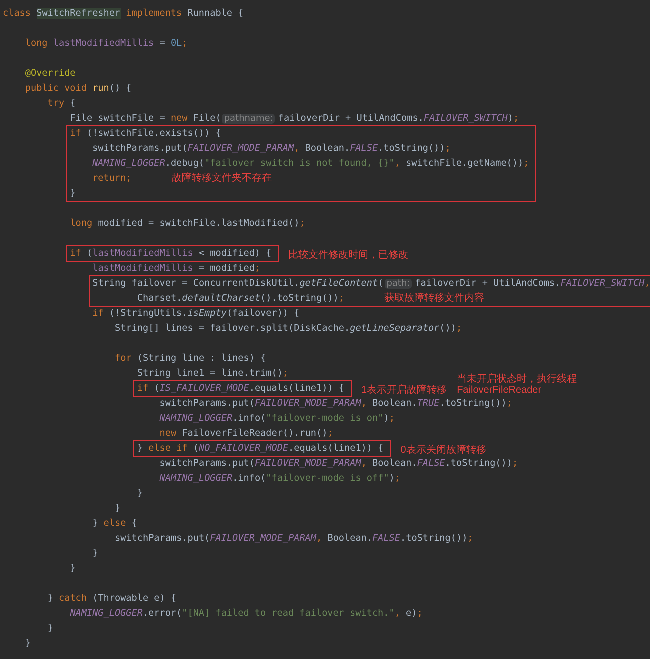  What do you see at coordinates (443, 450) in the screenshot?
I see `annotation-note: 0表示关闭故障转移` at bounding box center [443, 450].